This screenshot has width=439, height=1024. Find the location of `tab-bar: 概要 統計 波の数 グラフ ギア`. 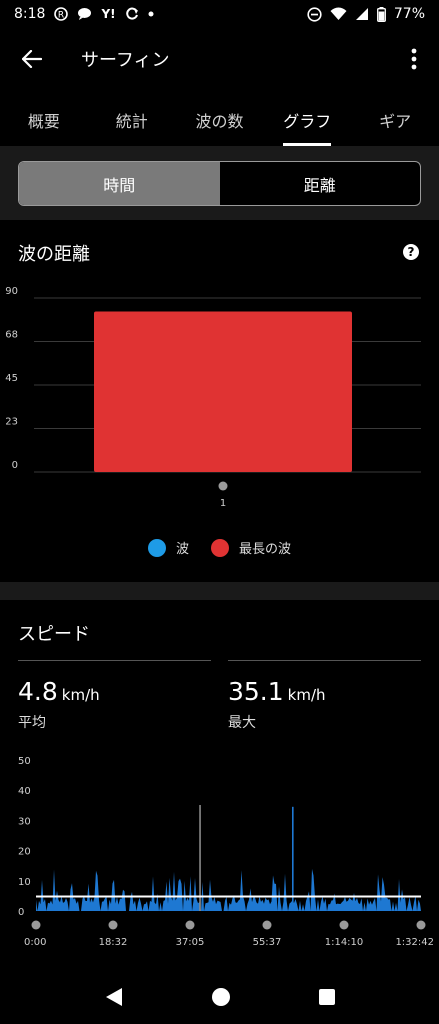

tab-bar: 概要 統計 波の数 グラフ ギア is located at coordinates (219, 121).